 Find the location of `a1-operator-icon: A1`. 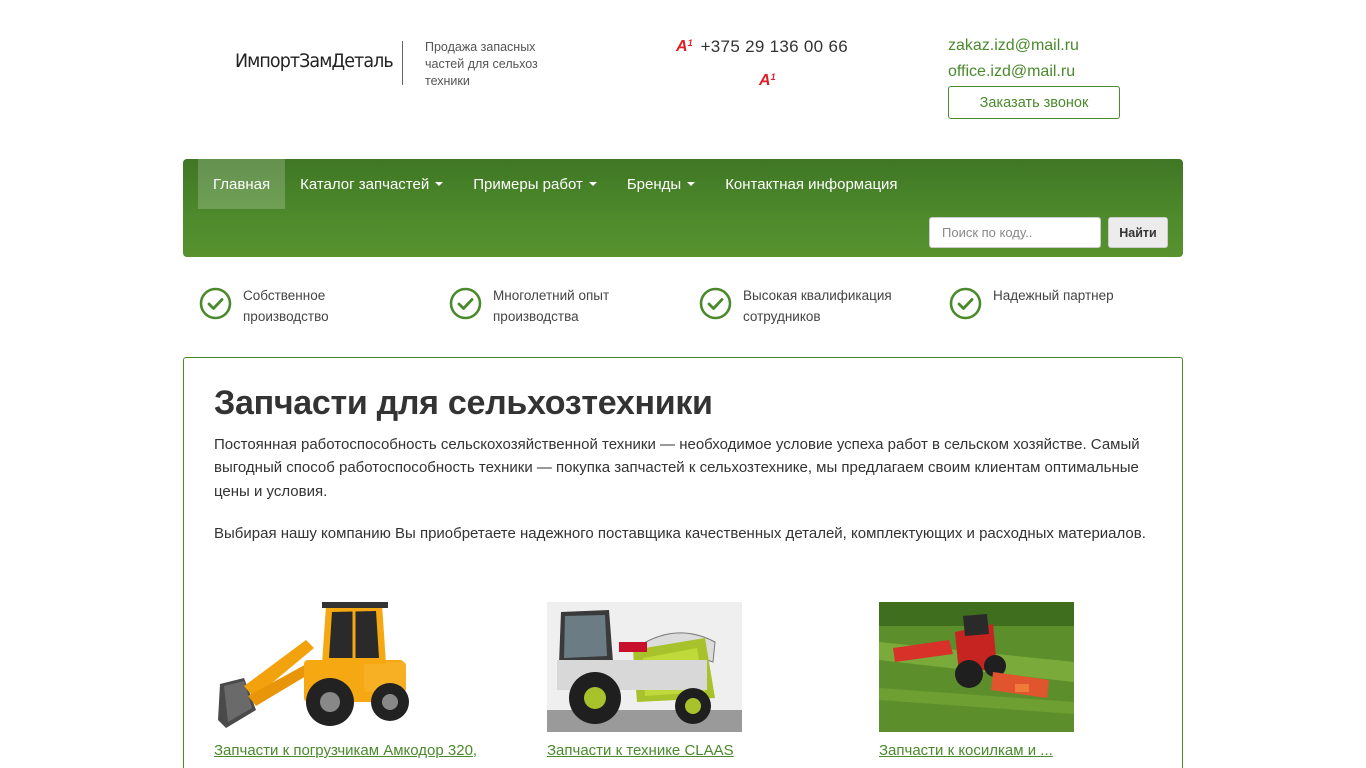

a1-operator-icon: A1 is located at coordinates (684, 46).